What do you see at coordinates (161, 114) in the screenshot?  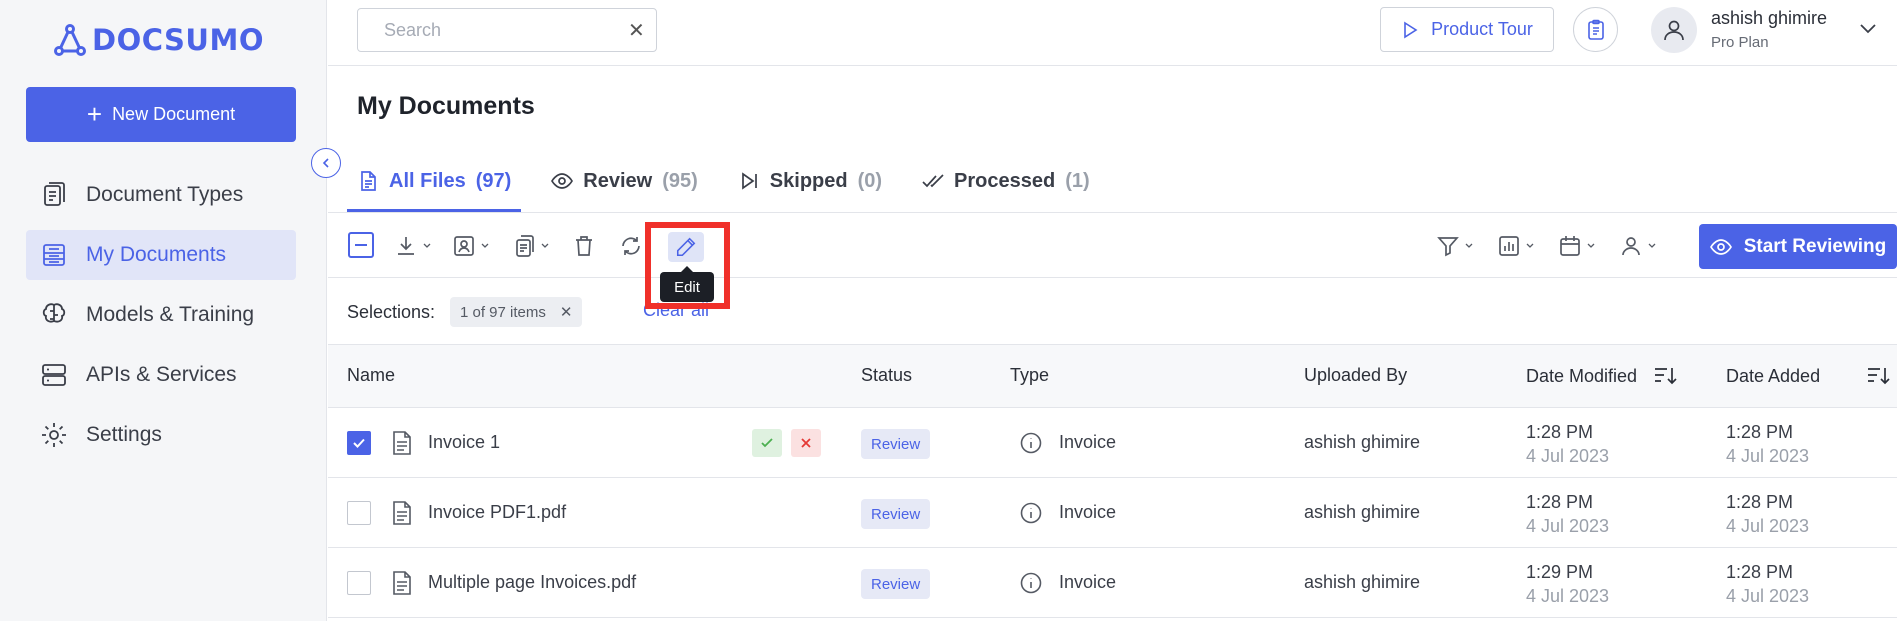 I see `new-document-button: + New Document` at bounding box center [161, 114].